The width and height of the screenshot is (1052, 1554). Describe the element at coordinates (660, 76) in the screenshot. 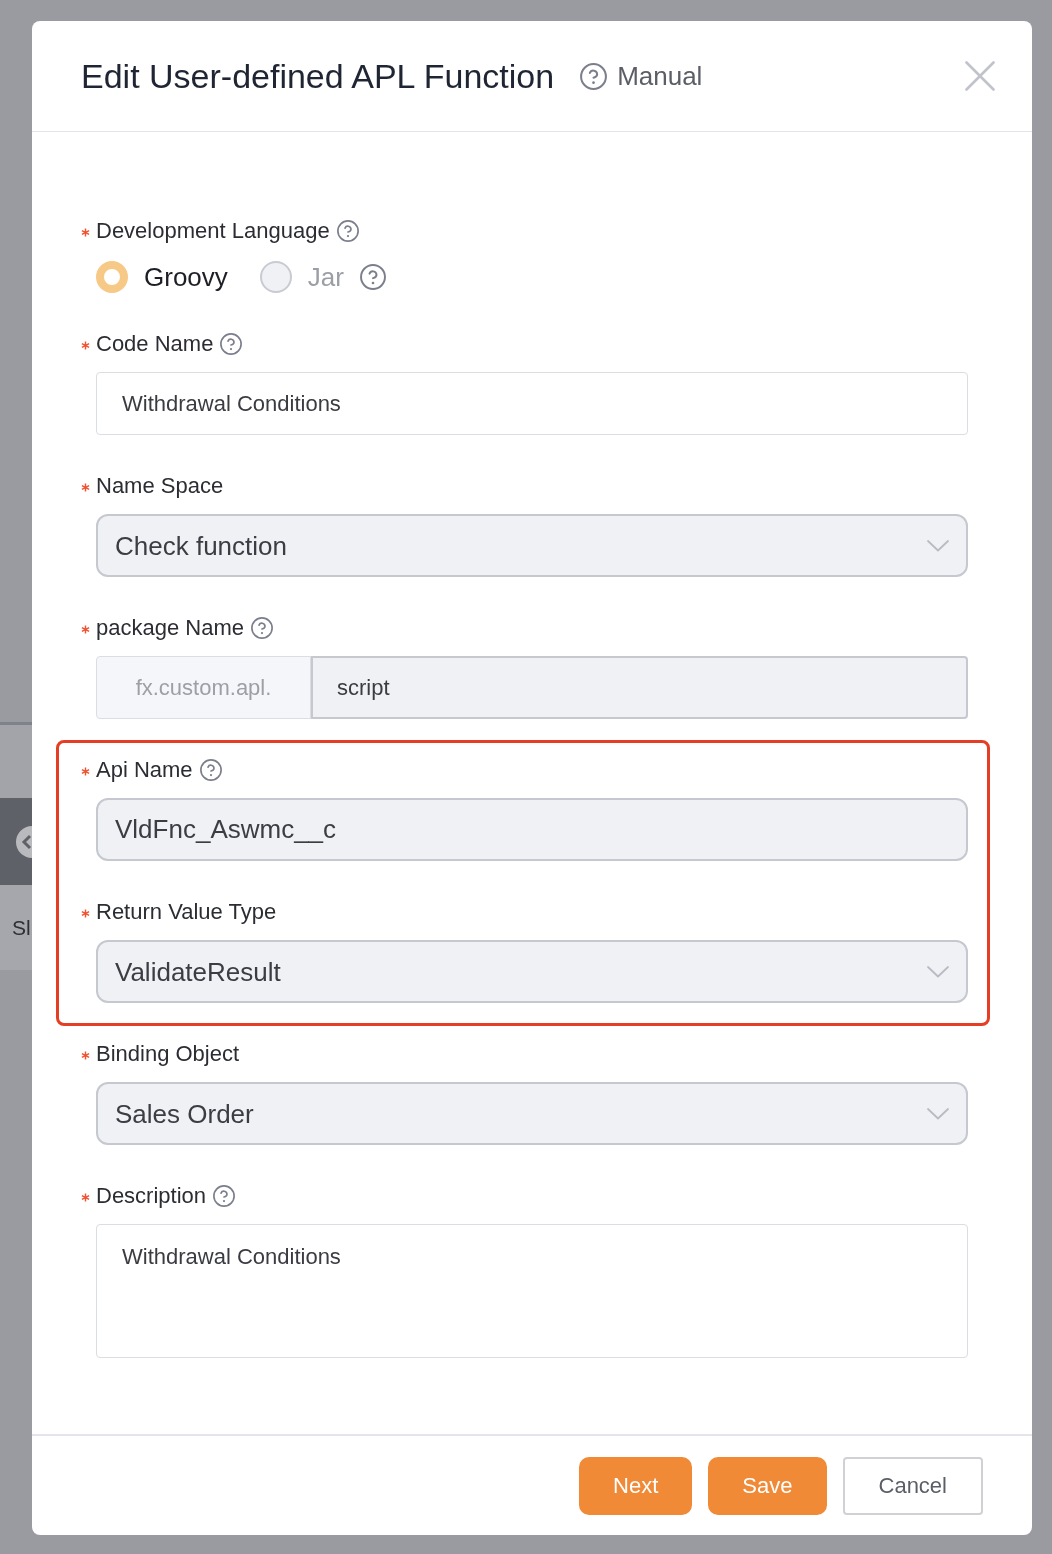

I see `manual-link: Manual` at that location.